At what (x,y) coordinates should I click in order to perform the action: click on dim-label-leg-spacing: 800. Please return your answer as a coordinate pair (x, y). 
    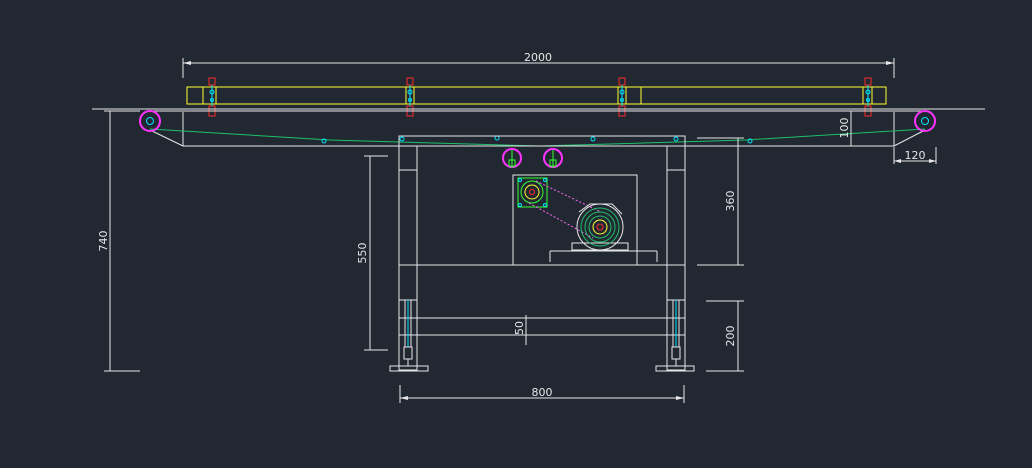
    Looking at the image, I should click on (542, 392).